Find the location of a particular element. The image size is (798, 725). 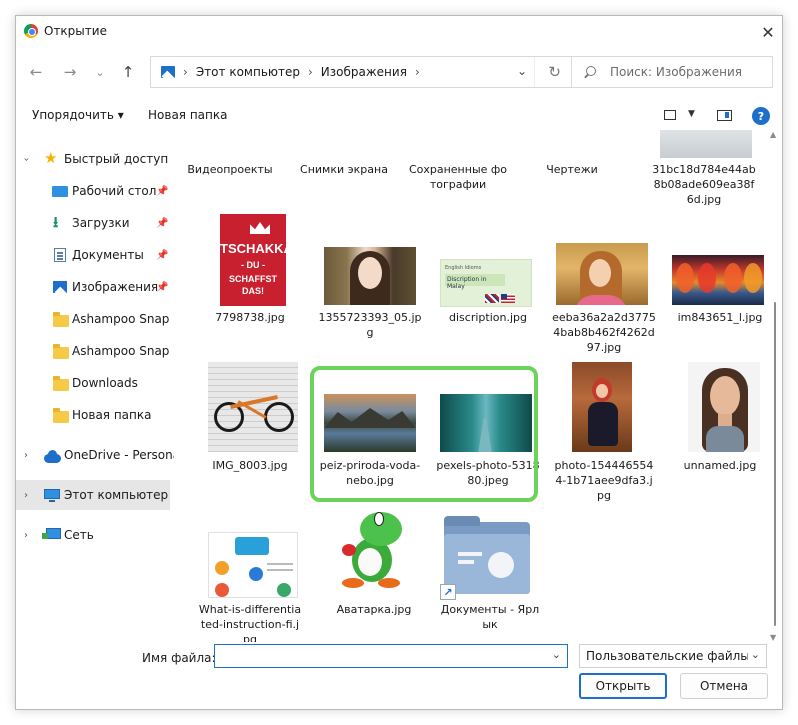

sidebar-item-this-pc: › Этот компьютер is located at coordinates (93, 495).